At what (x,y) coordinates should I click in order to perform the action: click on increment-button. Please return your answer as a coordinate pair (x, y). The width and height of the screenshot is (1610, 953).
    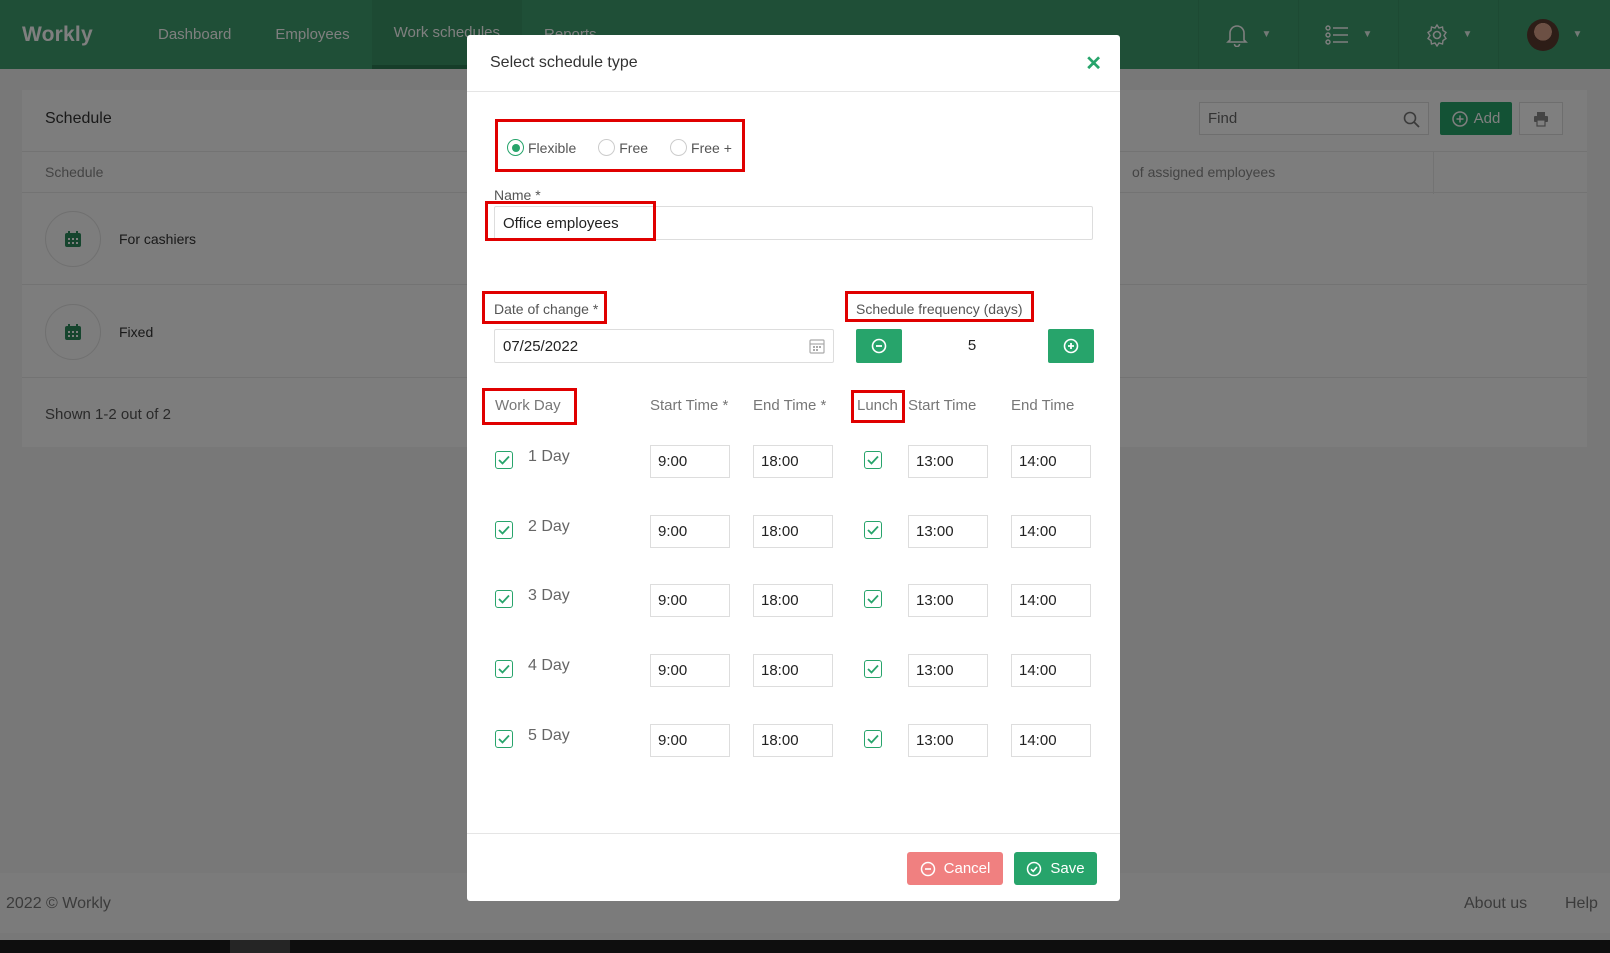
    Looking at the image, I should click on (1071, 346).